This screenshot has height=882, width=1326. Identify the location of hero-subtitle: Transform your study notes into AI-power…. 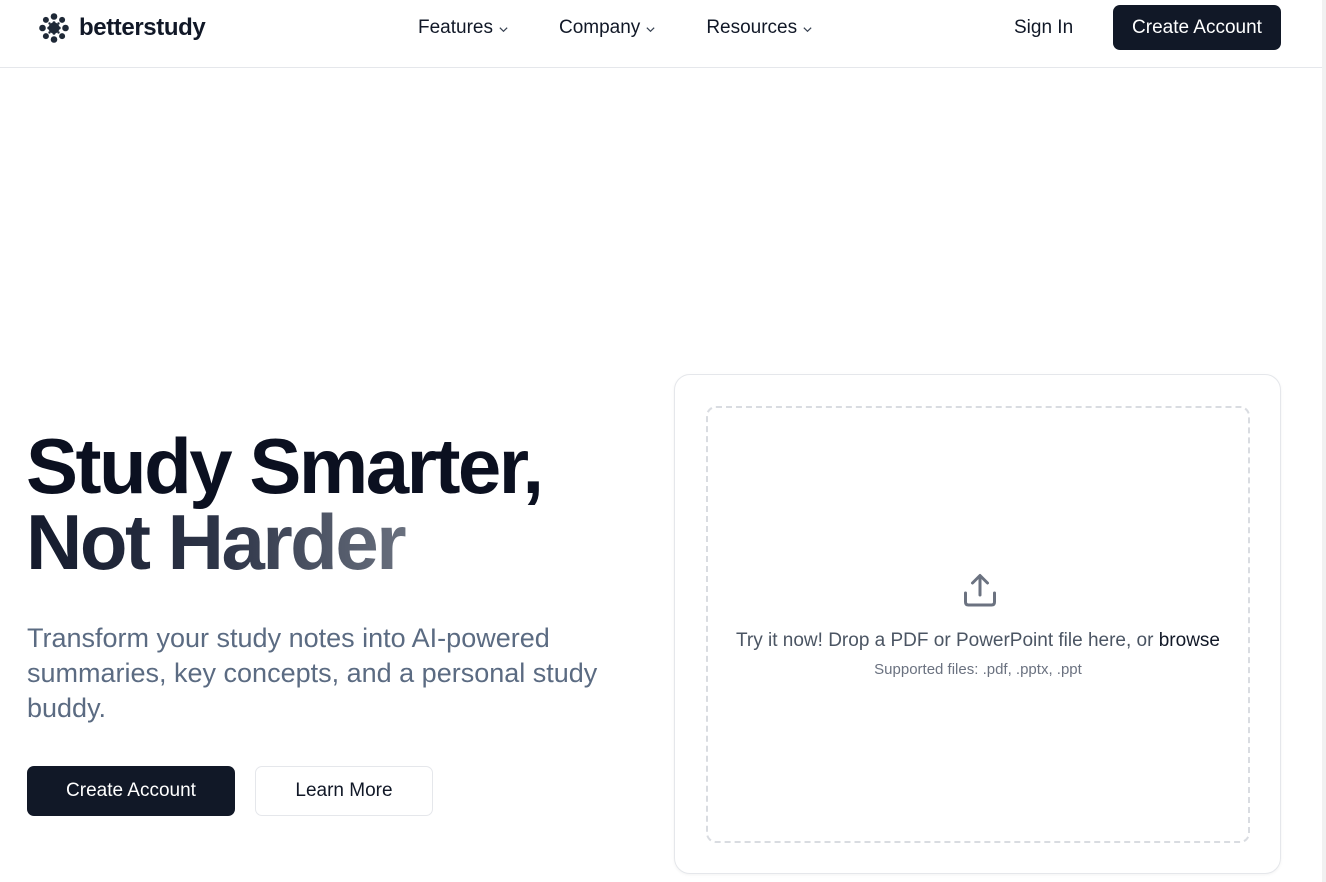
(312, 673).